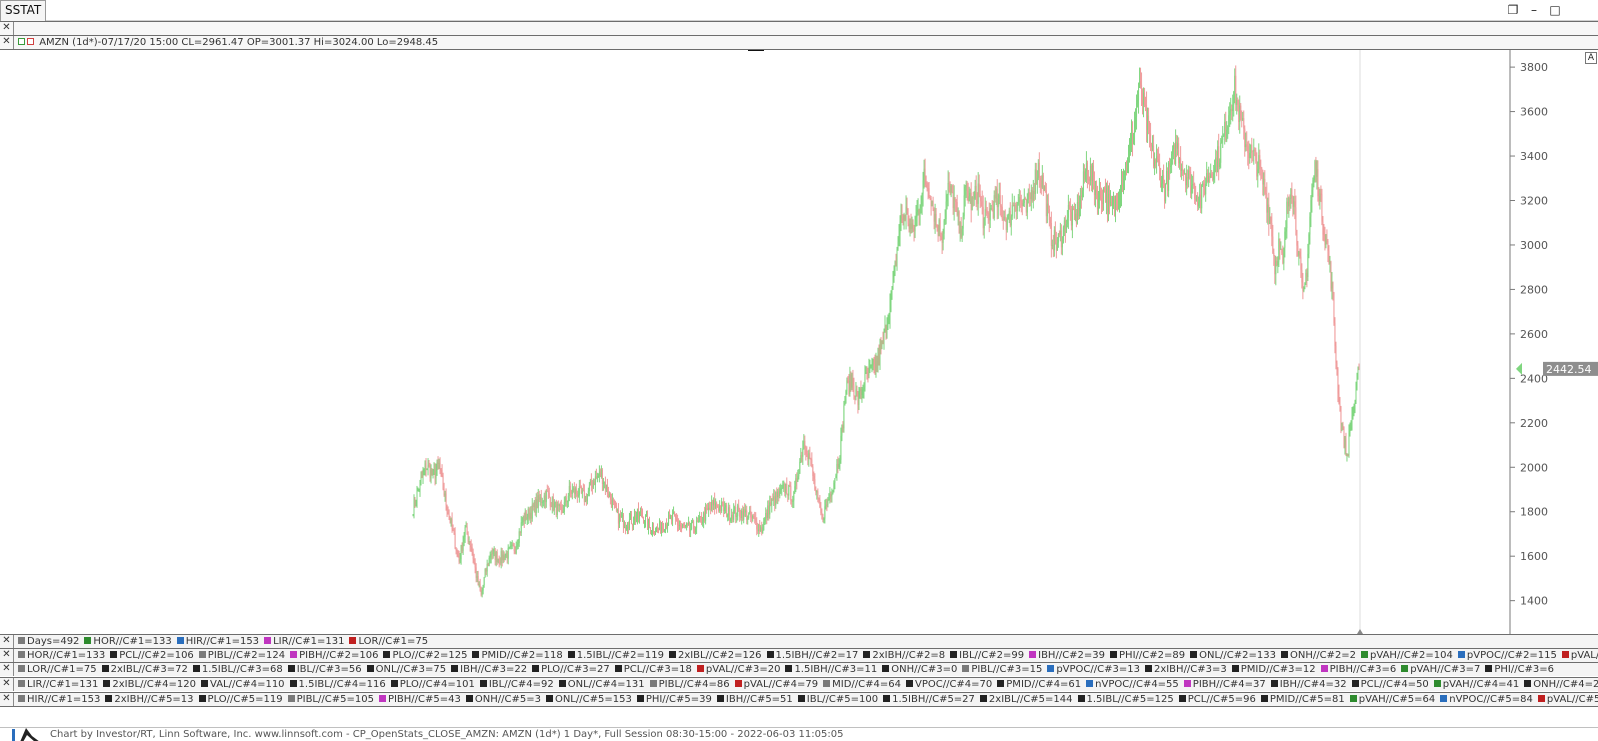  I want to click on study-item-label: 2xIBH//C#3=3, so click(1190, 669).